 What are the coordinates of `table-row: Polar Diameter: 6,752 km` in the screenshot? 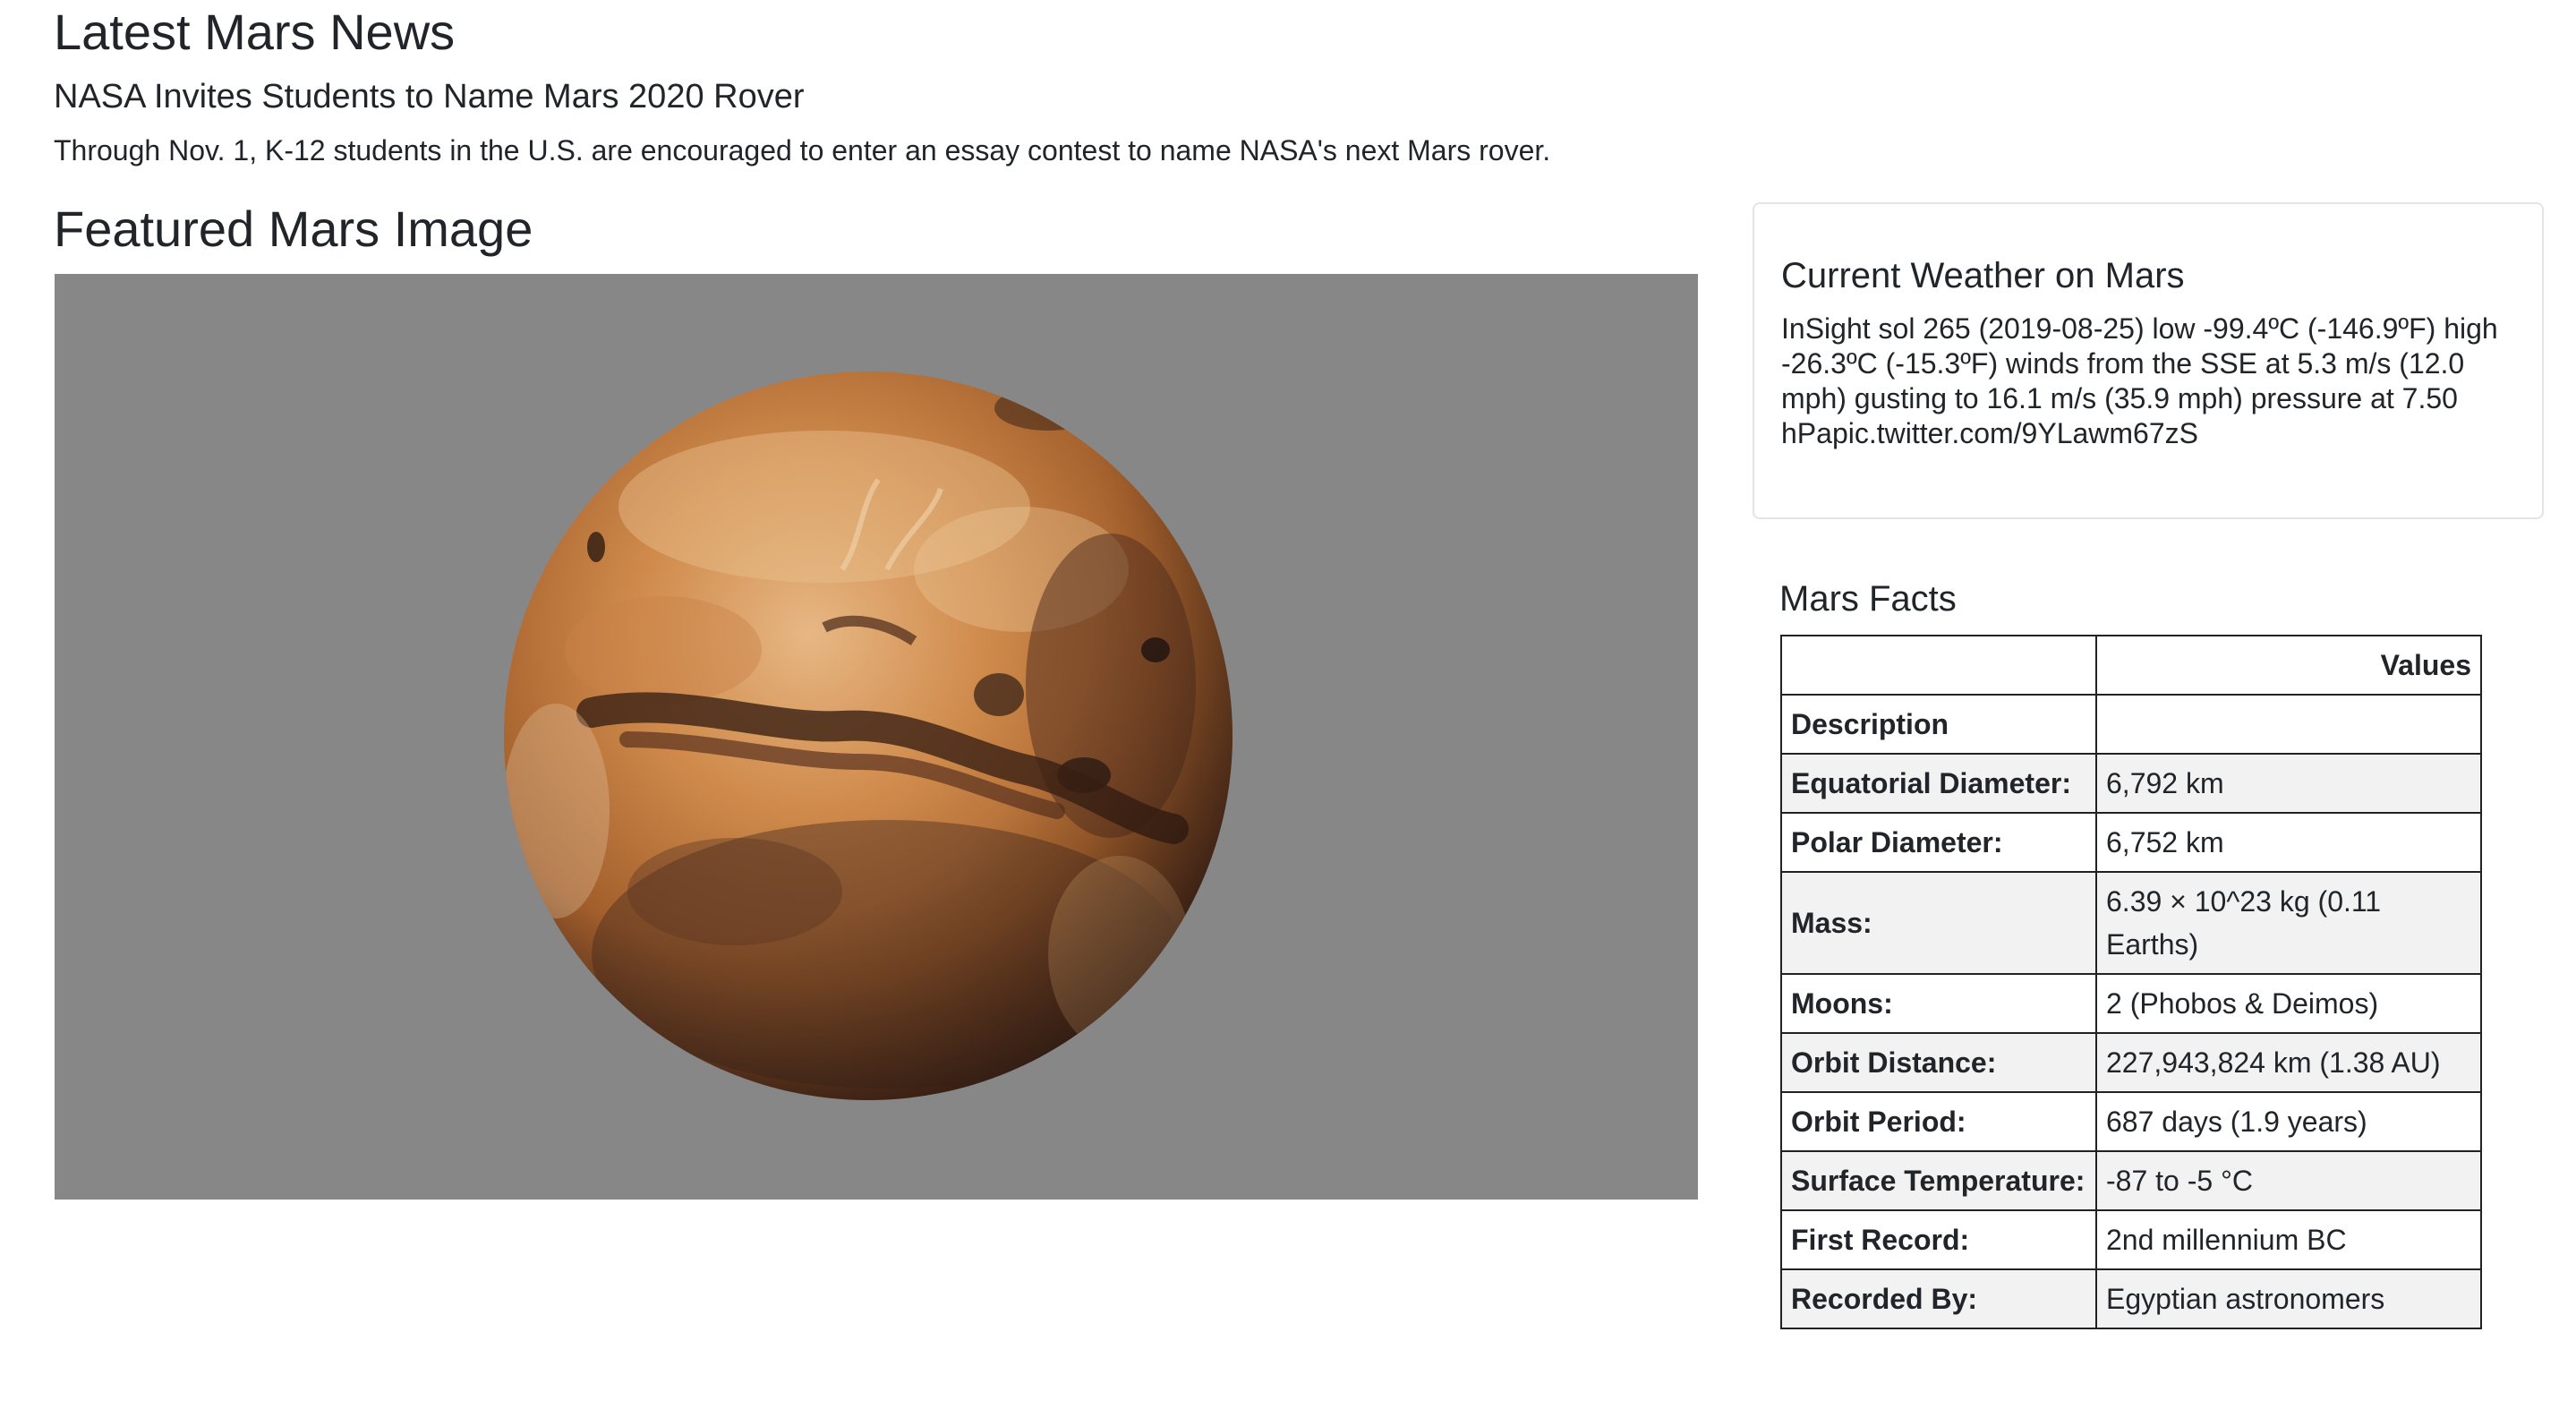 It's located at (2131, 843).